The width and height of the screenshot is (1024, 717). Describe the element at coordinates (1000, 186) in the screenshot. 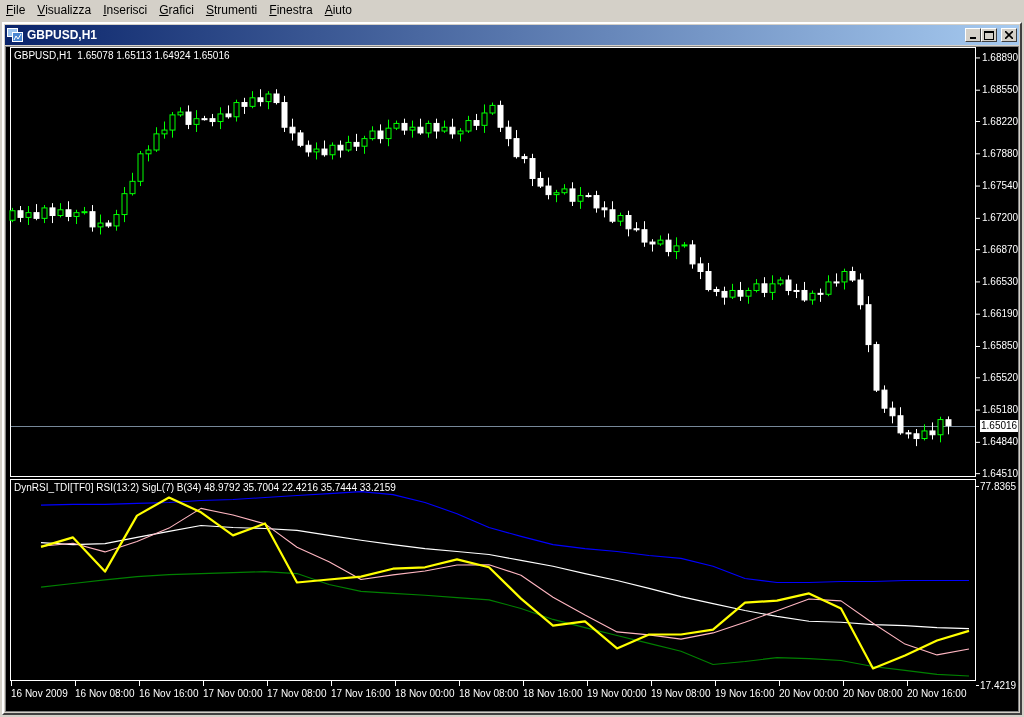

I see `price-axis-label: 1.67540` at that location.